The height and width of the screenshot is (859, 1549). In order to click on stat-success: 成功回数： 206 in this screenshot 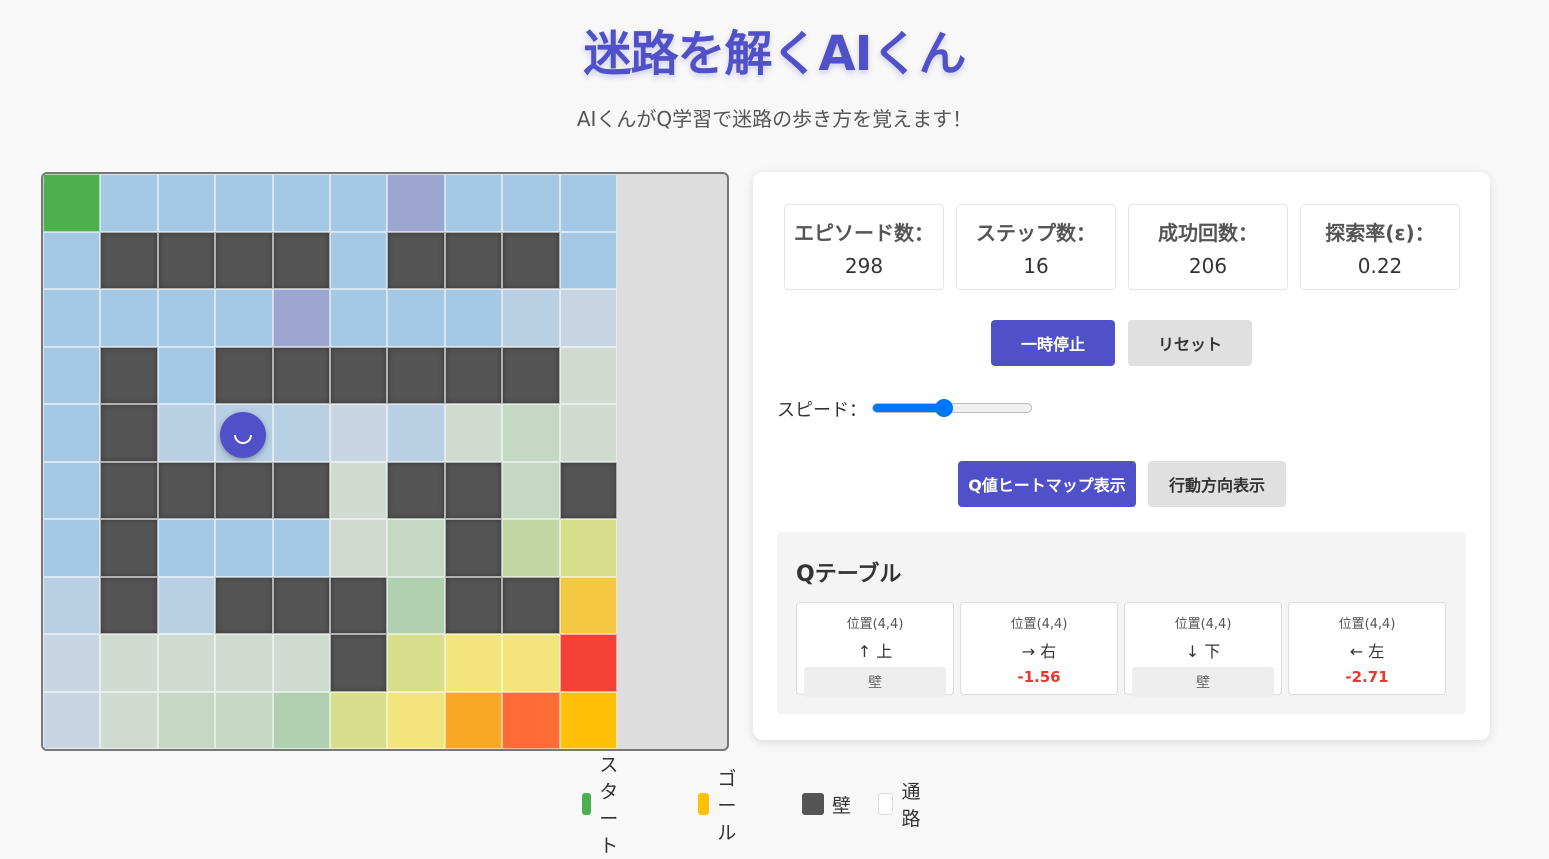, I will do `click(1208, 247)`.